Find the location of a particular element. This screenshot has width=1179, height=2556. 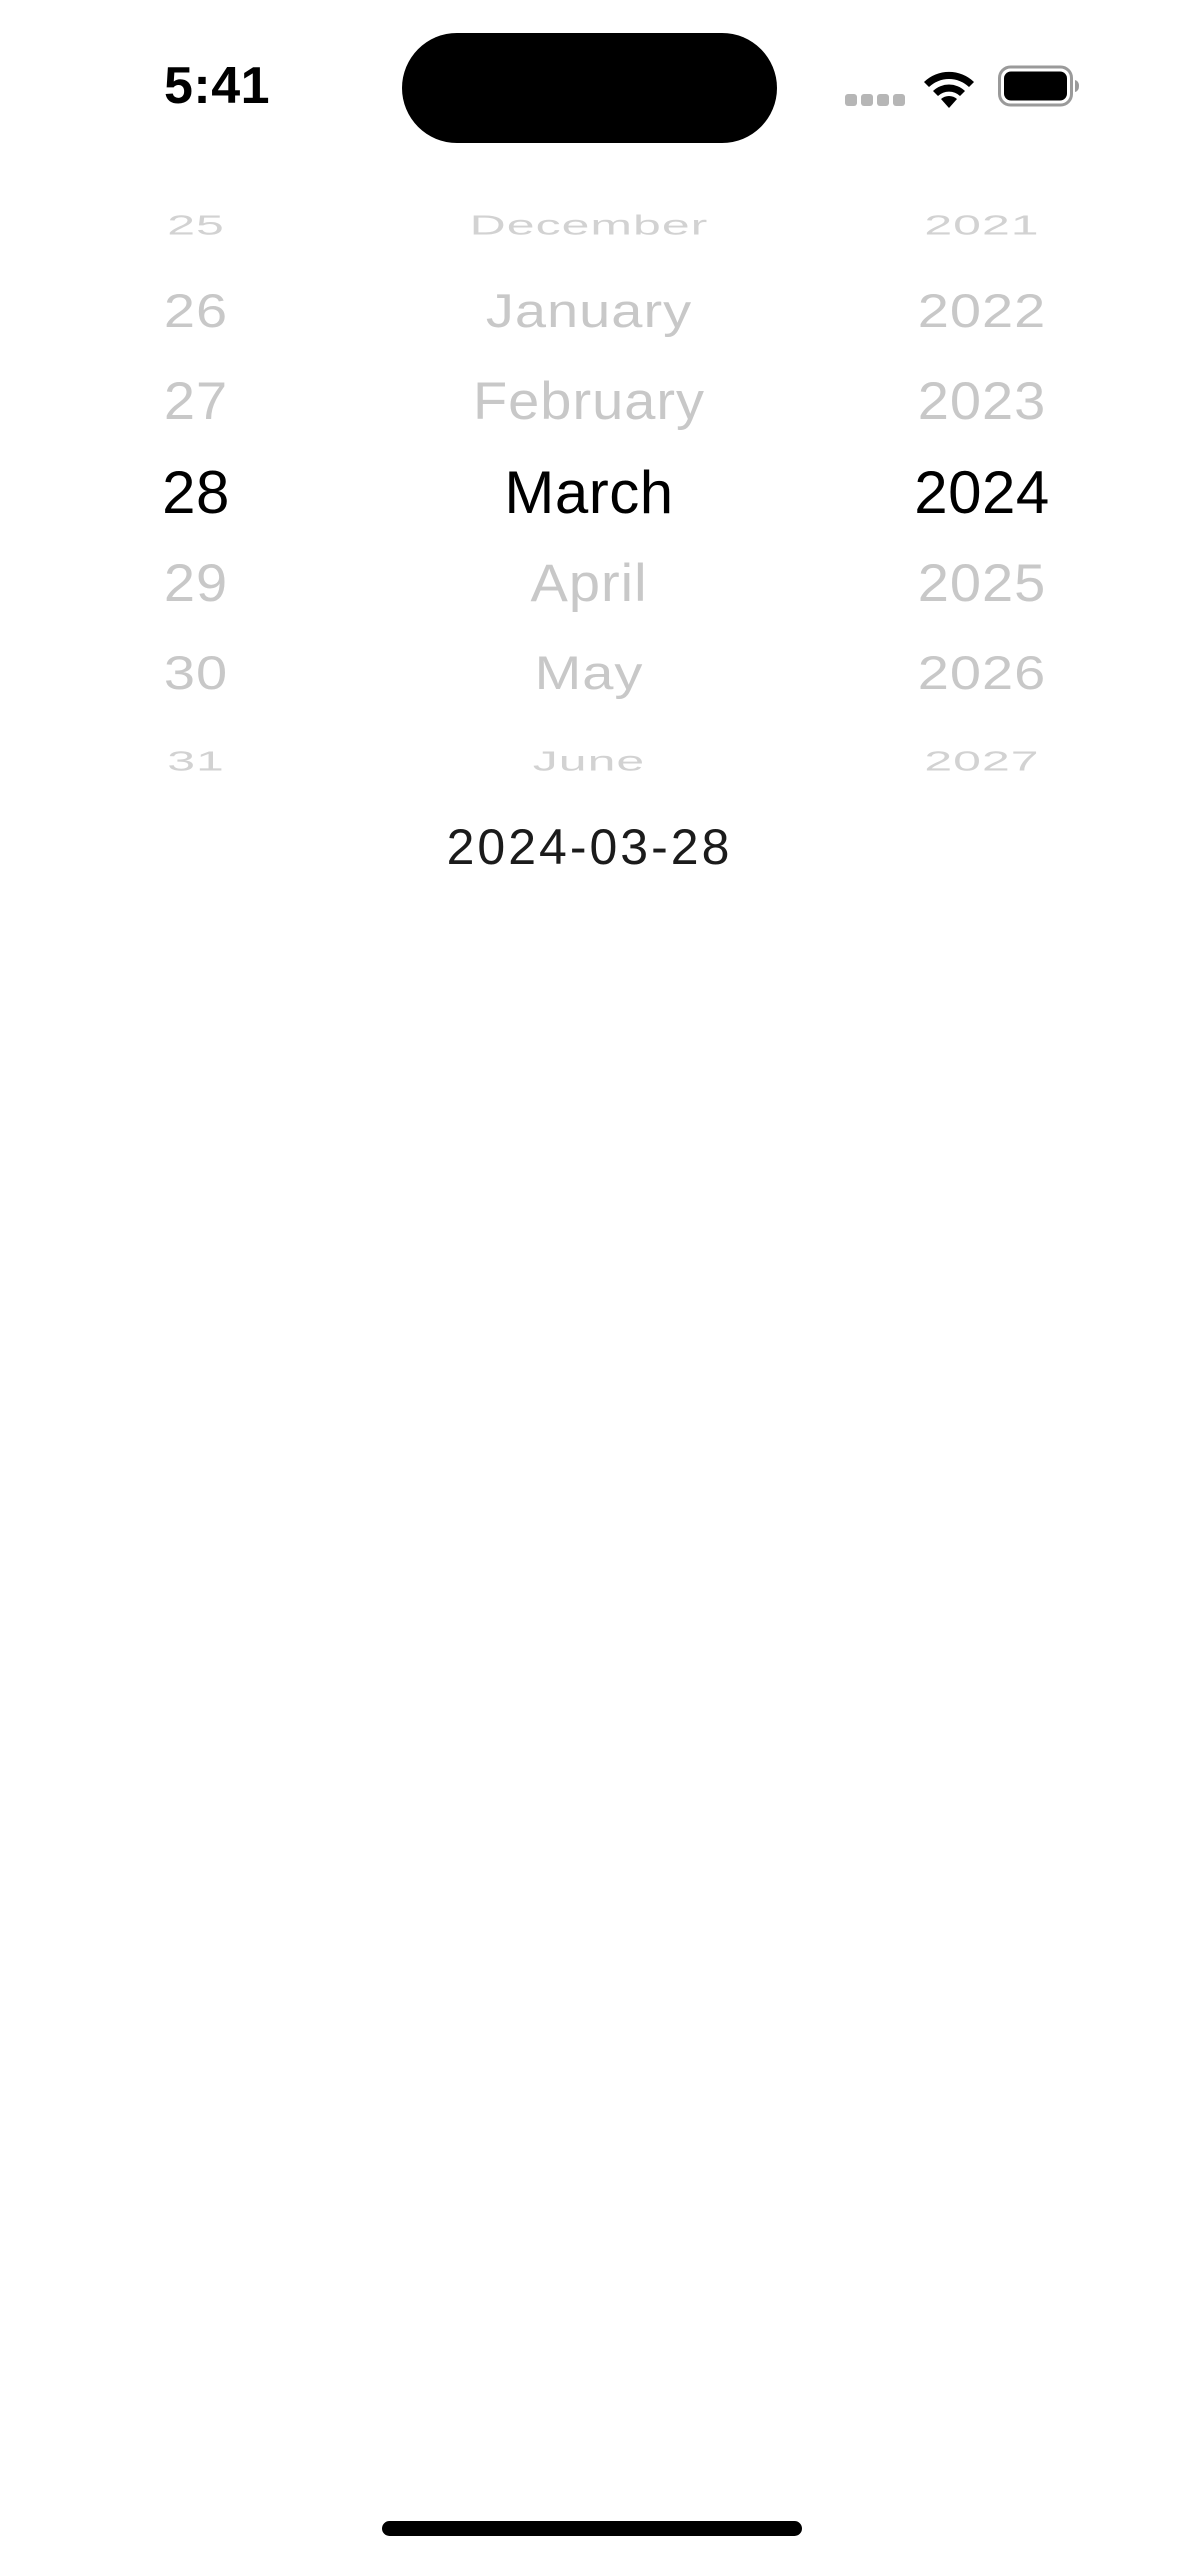

year-option: 2021 is located at coordinates (982, 225).